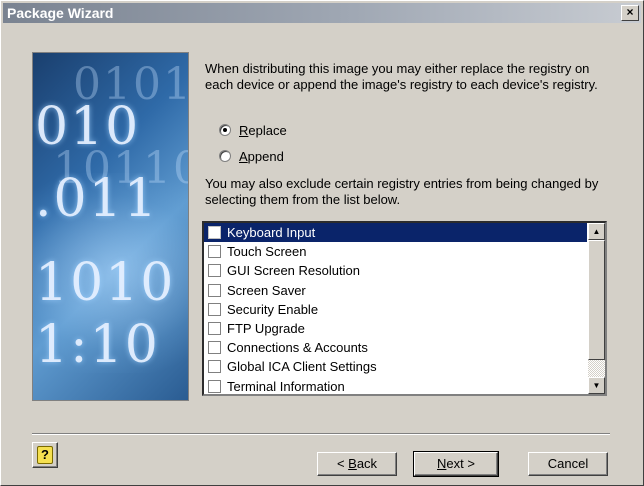  I want to click on title-bar: Package Wizard ×, so click(322, 13).